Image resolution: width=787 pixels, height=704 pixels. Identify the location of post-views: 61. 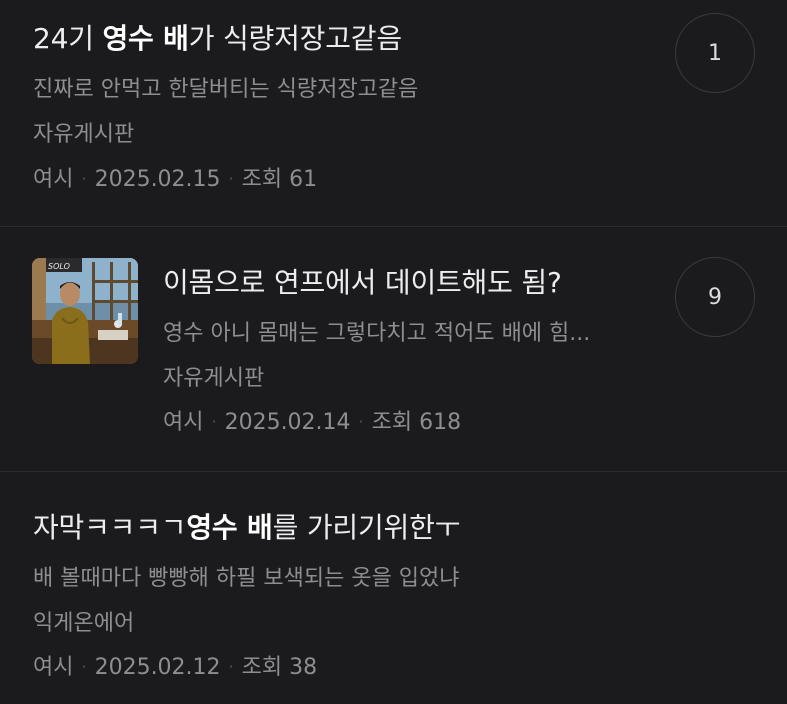
(303, 179).